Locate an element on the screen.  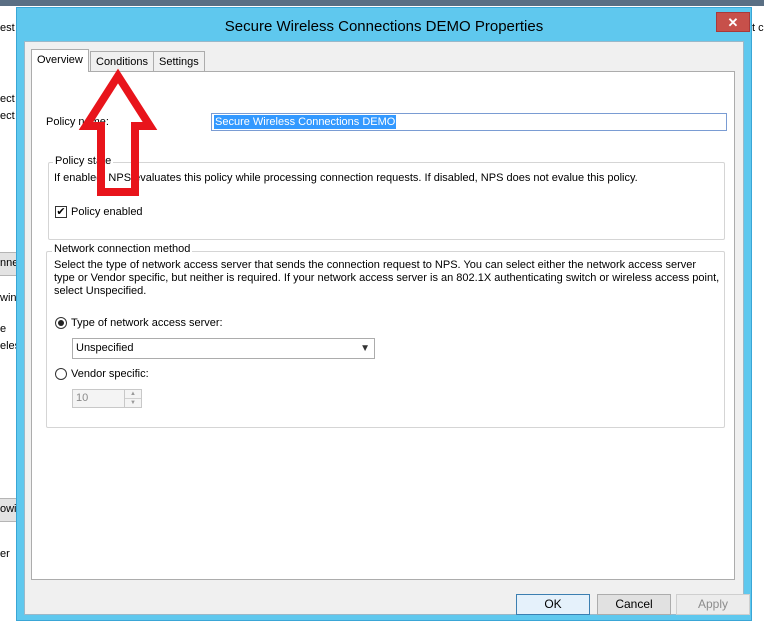
spinner-buttons: ▲ ▼ is located at coordinates (132, 398).